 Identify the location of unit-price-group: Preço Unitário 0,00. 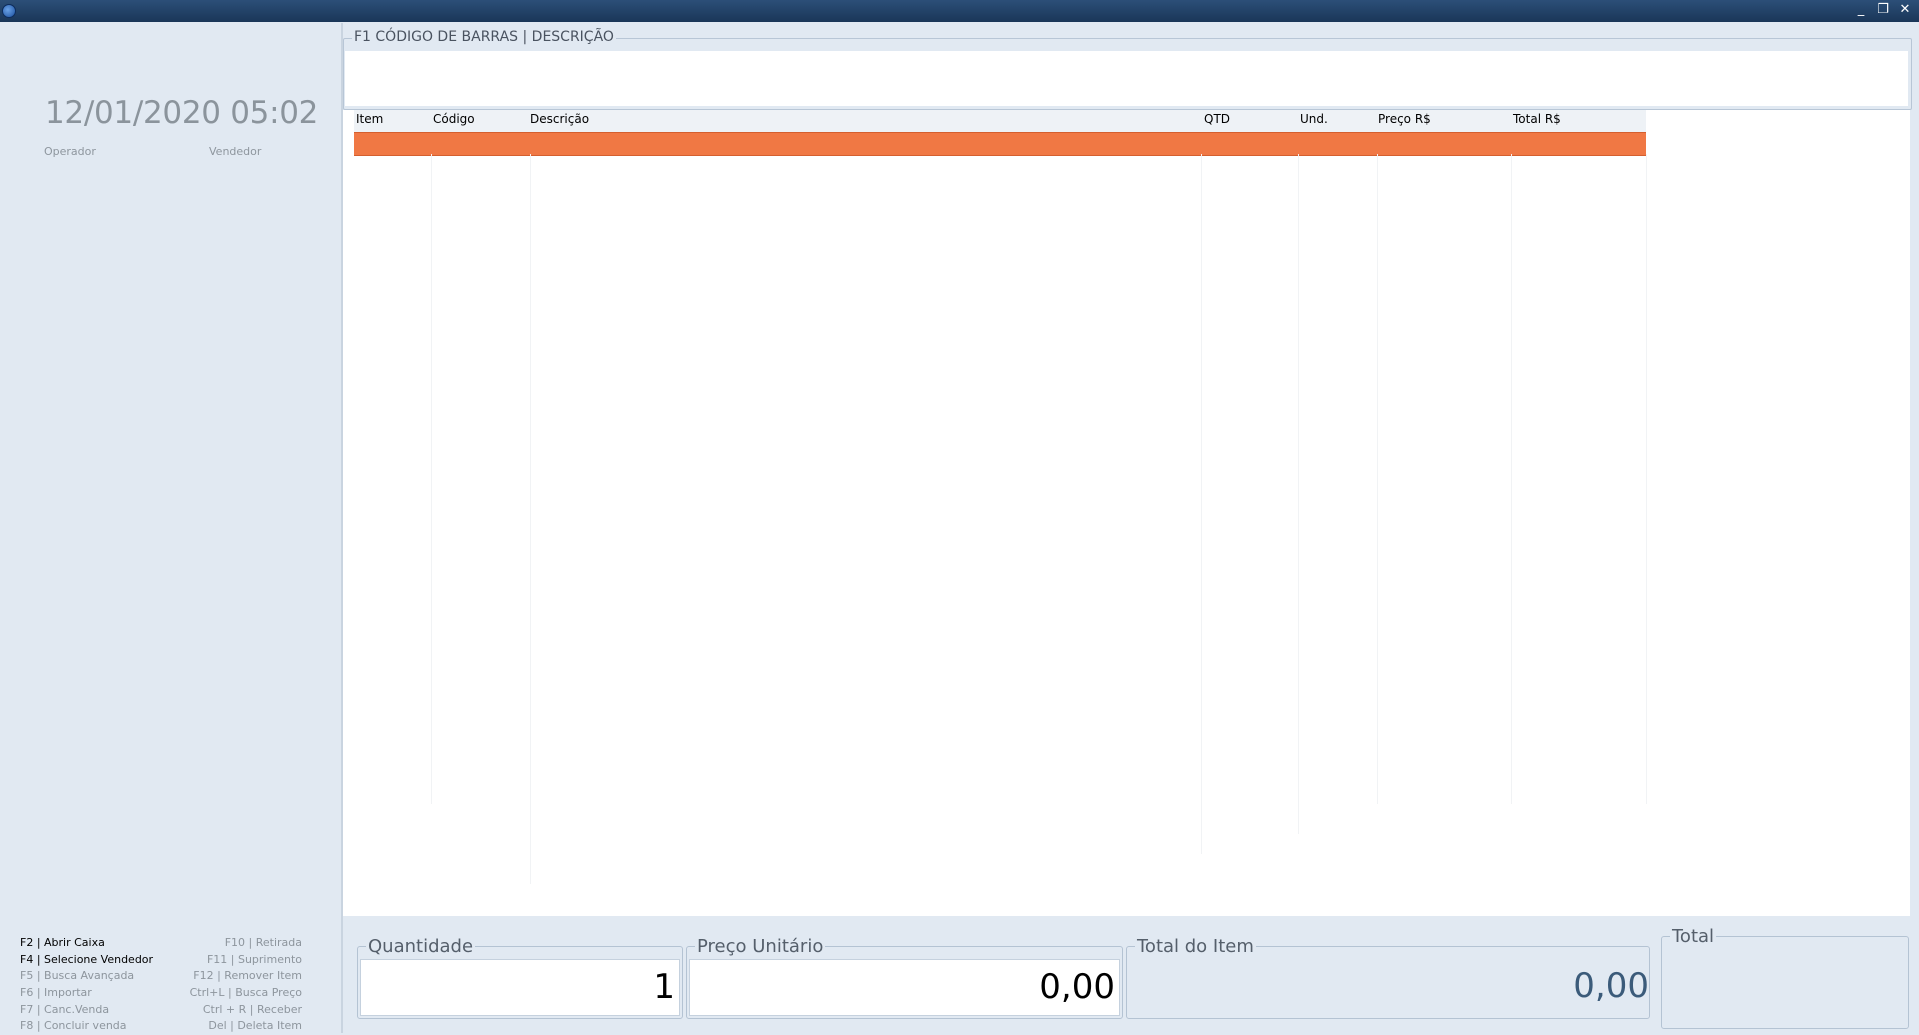
(904, 977).